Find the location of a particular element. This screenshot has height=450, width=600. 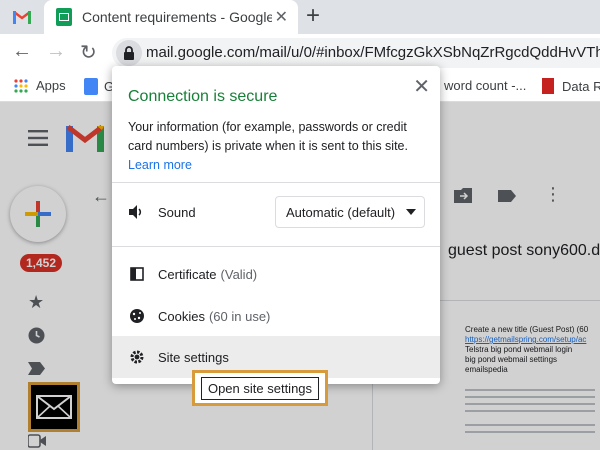

google-sheets-icon is located at coordinates (64, 17).